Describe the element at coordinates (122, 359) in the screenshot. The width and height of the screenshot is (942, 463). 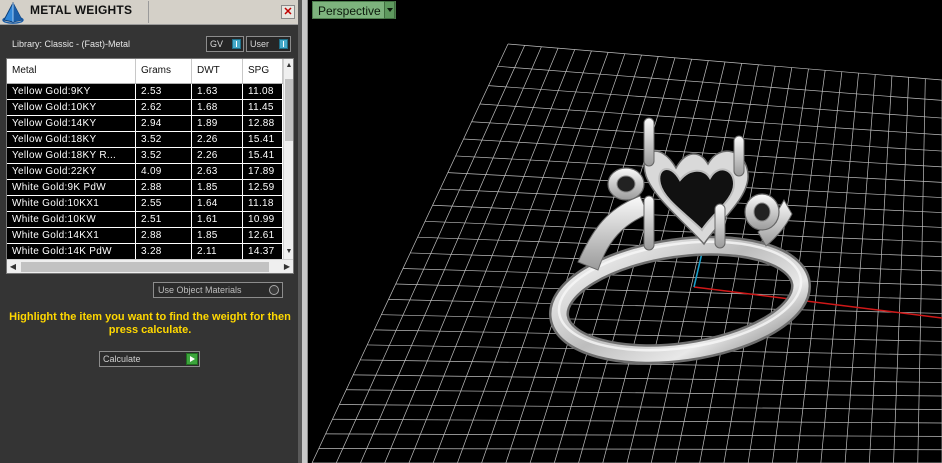
I see `calculate-label: Calculate` at that location.